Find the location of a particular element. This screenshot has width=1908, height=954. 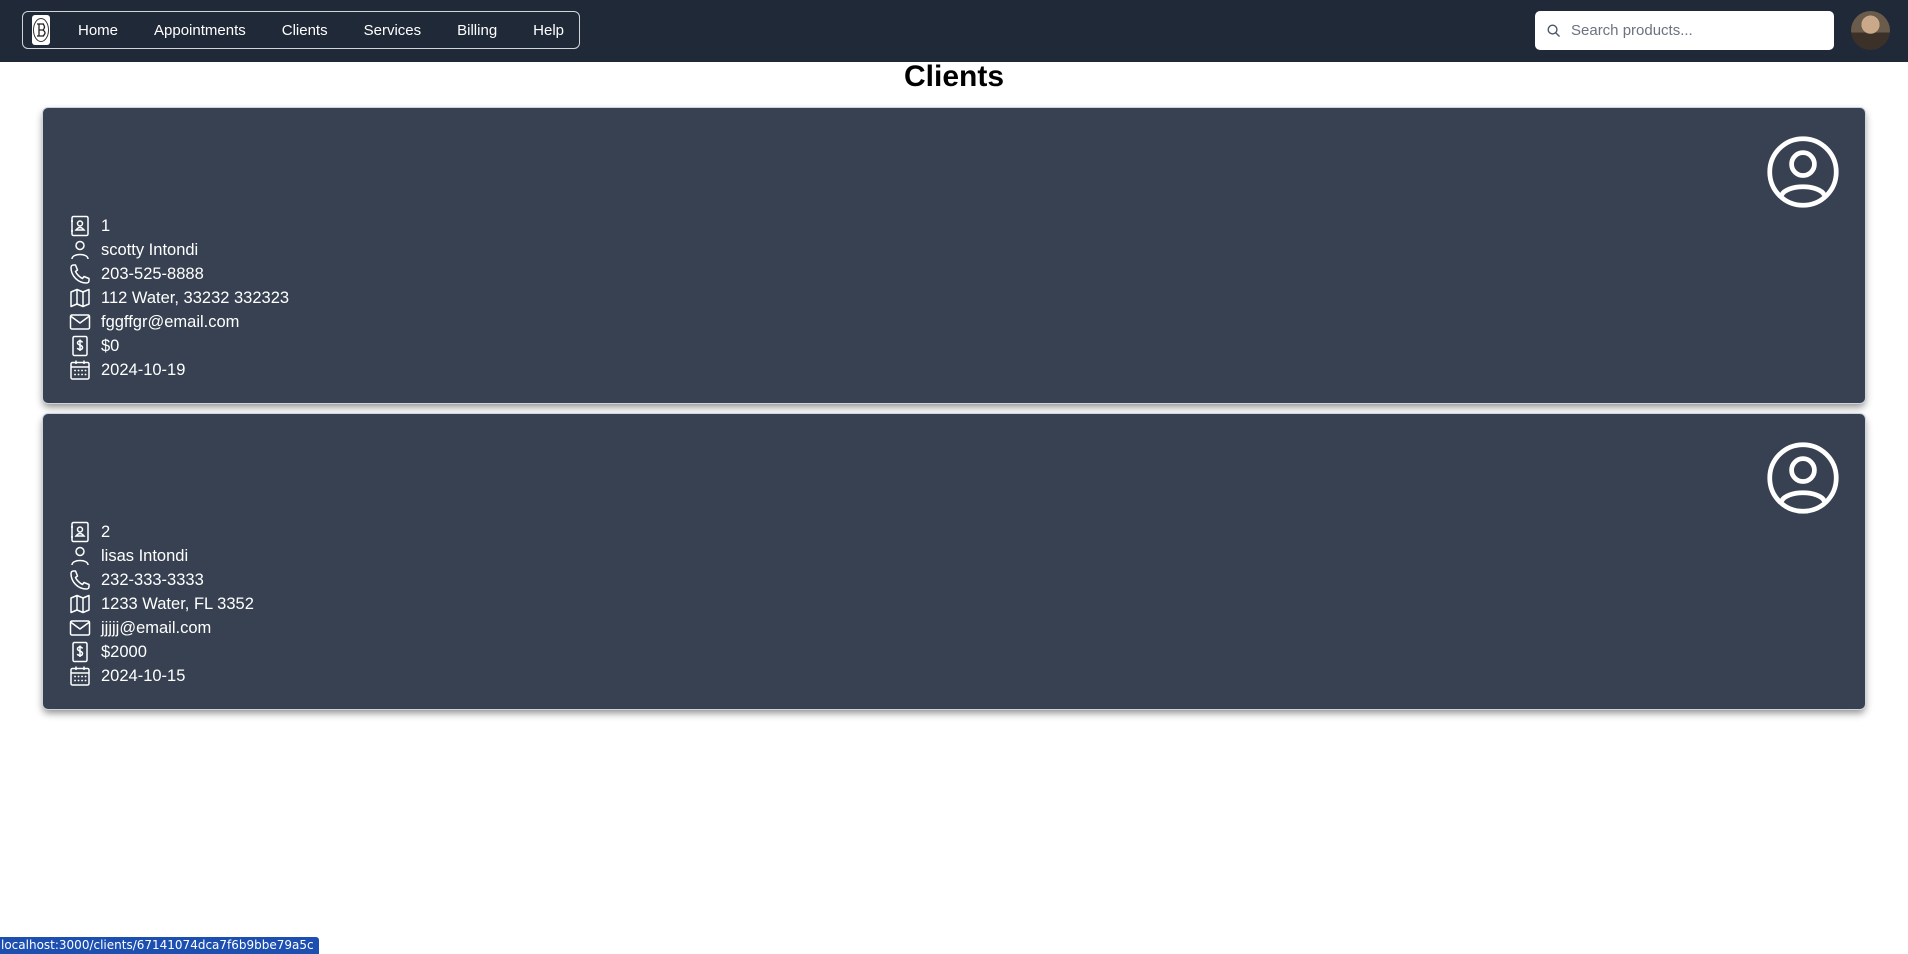

nav-home-link: Home is located at coordinates (98, 30).